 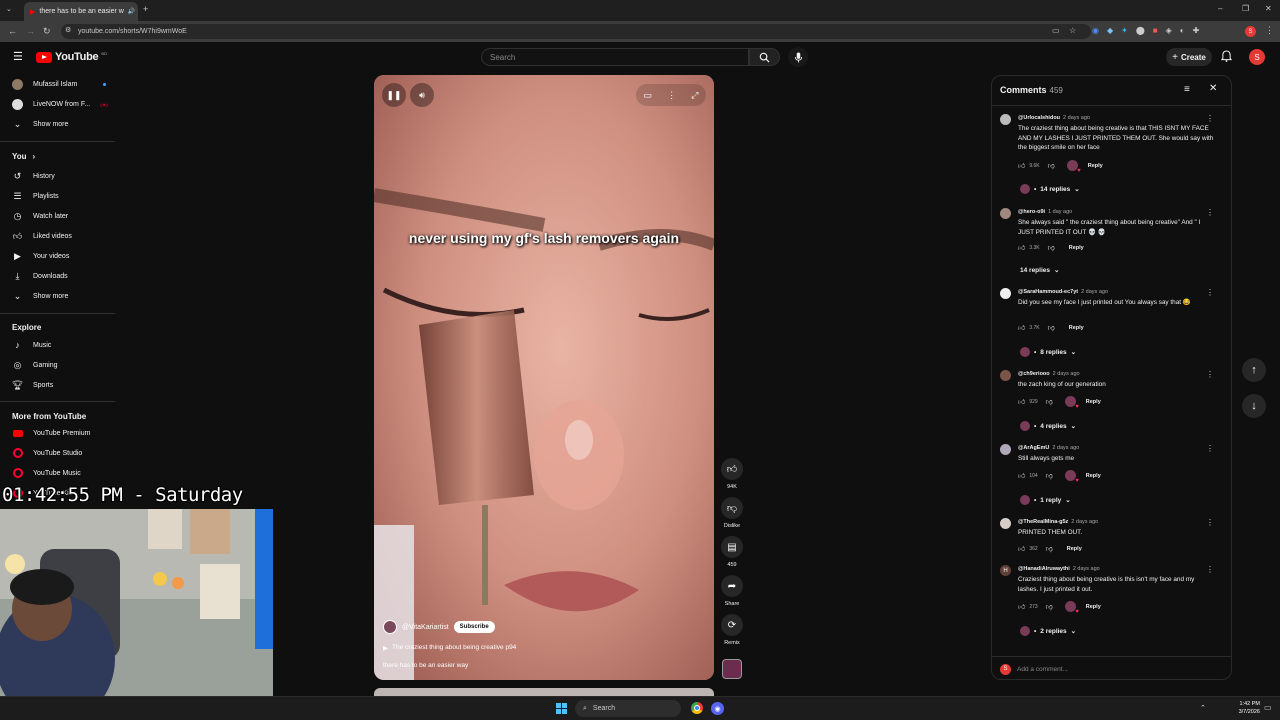 What do you see at coordinates (1054, 118) in the screenshot?
I see `comment-author: @Urlocalshidou 2 days ago` at bounding box center [1054, 118].